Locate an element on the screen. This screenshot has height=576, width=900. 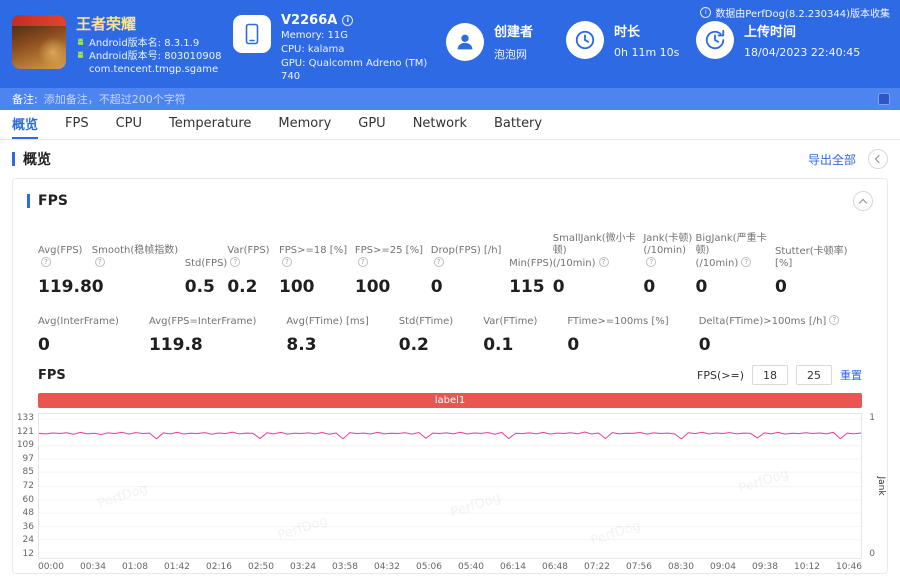
creator-value: 泡泡网 is located at coordinates (510, 54).